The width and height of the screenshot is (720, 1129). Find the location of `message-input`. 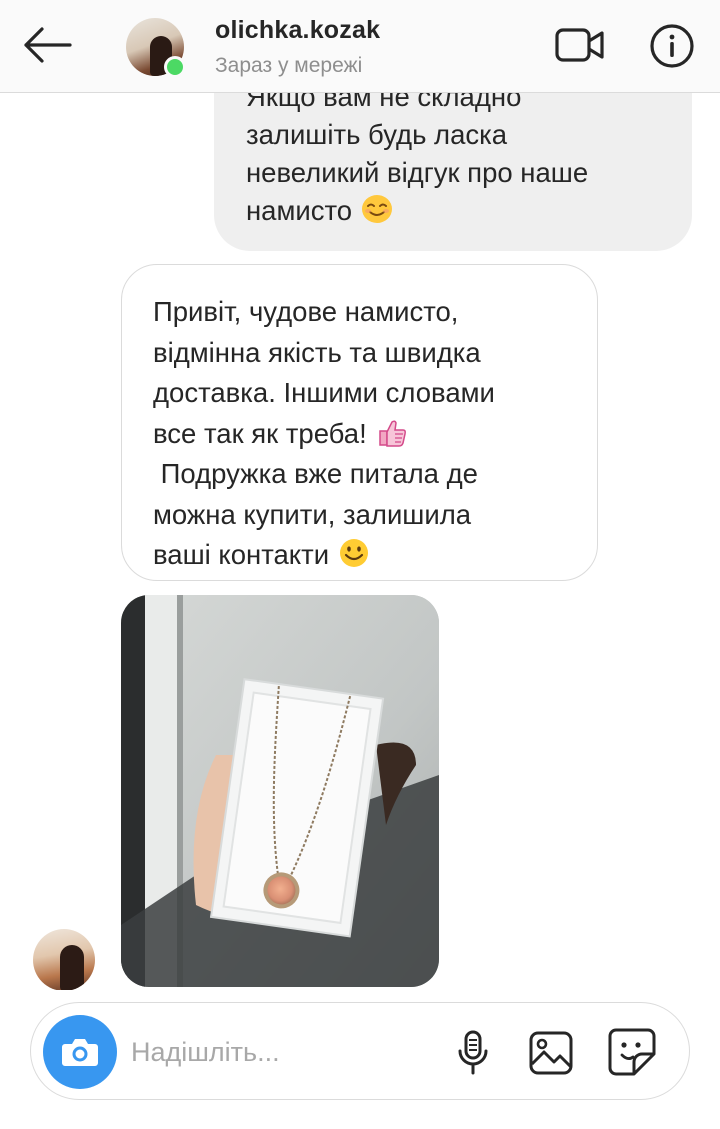

message-input is located at coordinates (281, 1052).